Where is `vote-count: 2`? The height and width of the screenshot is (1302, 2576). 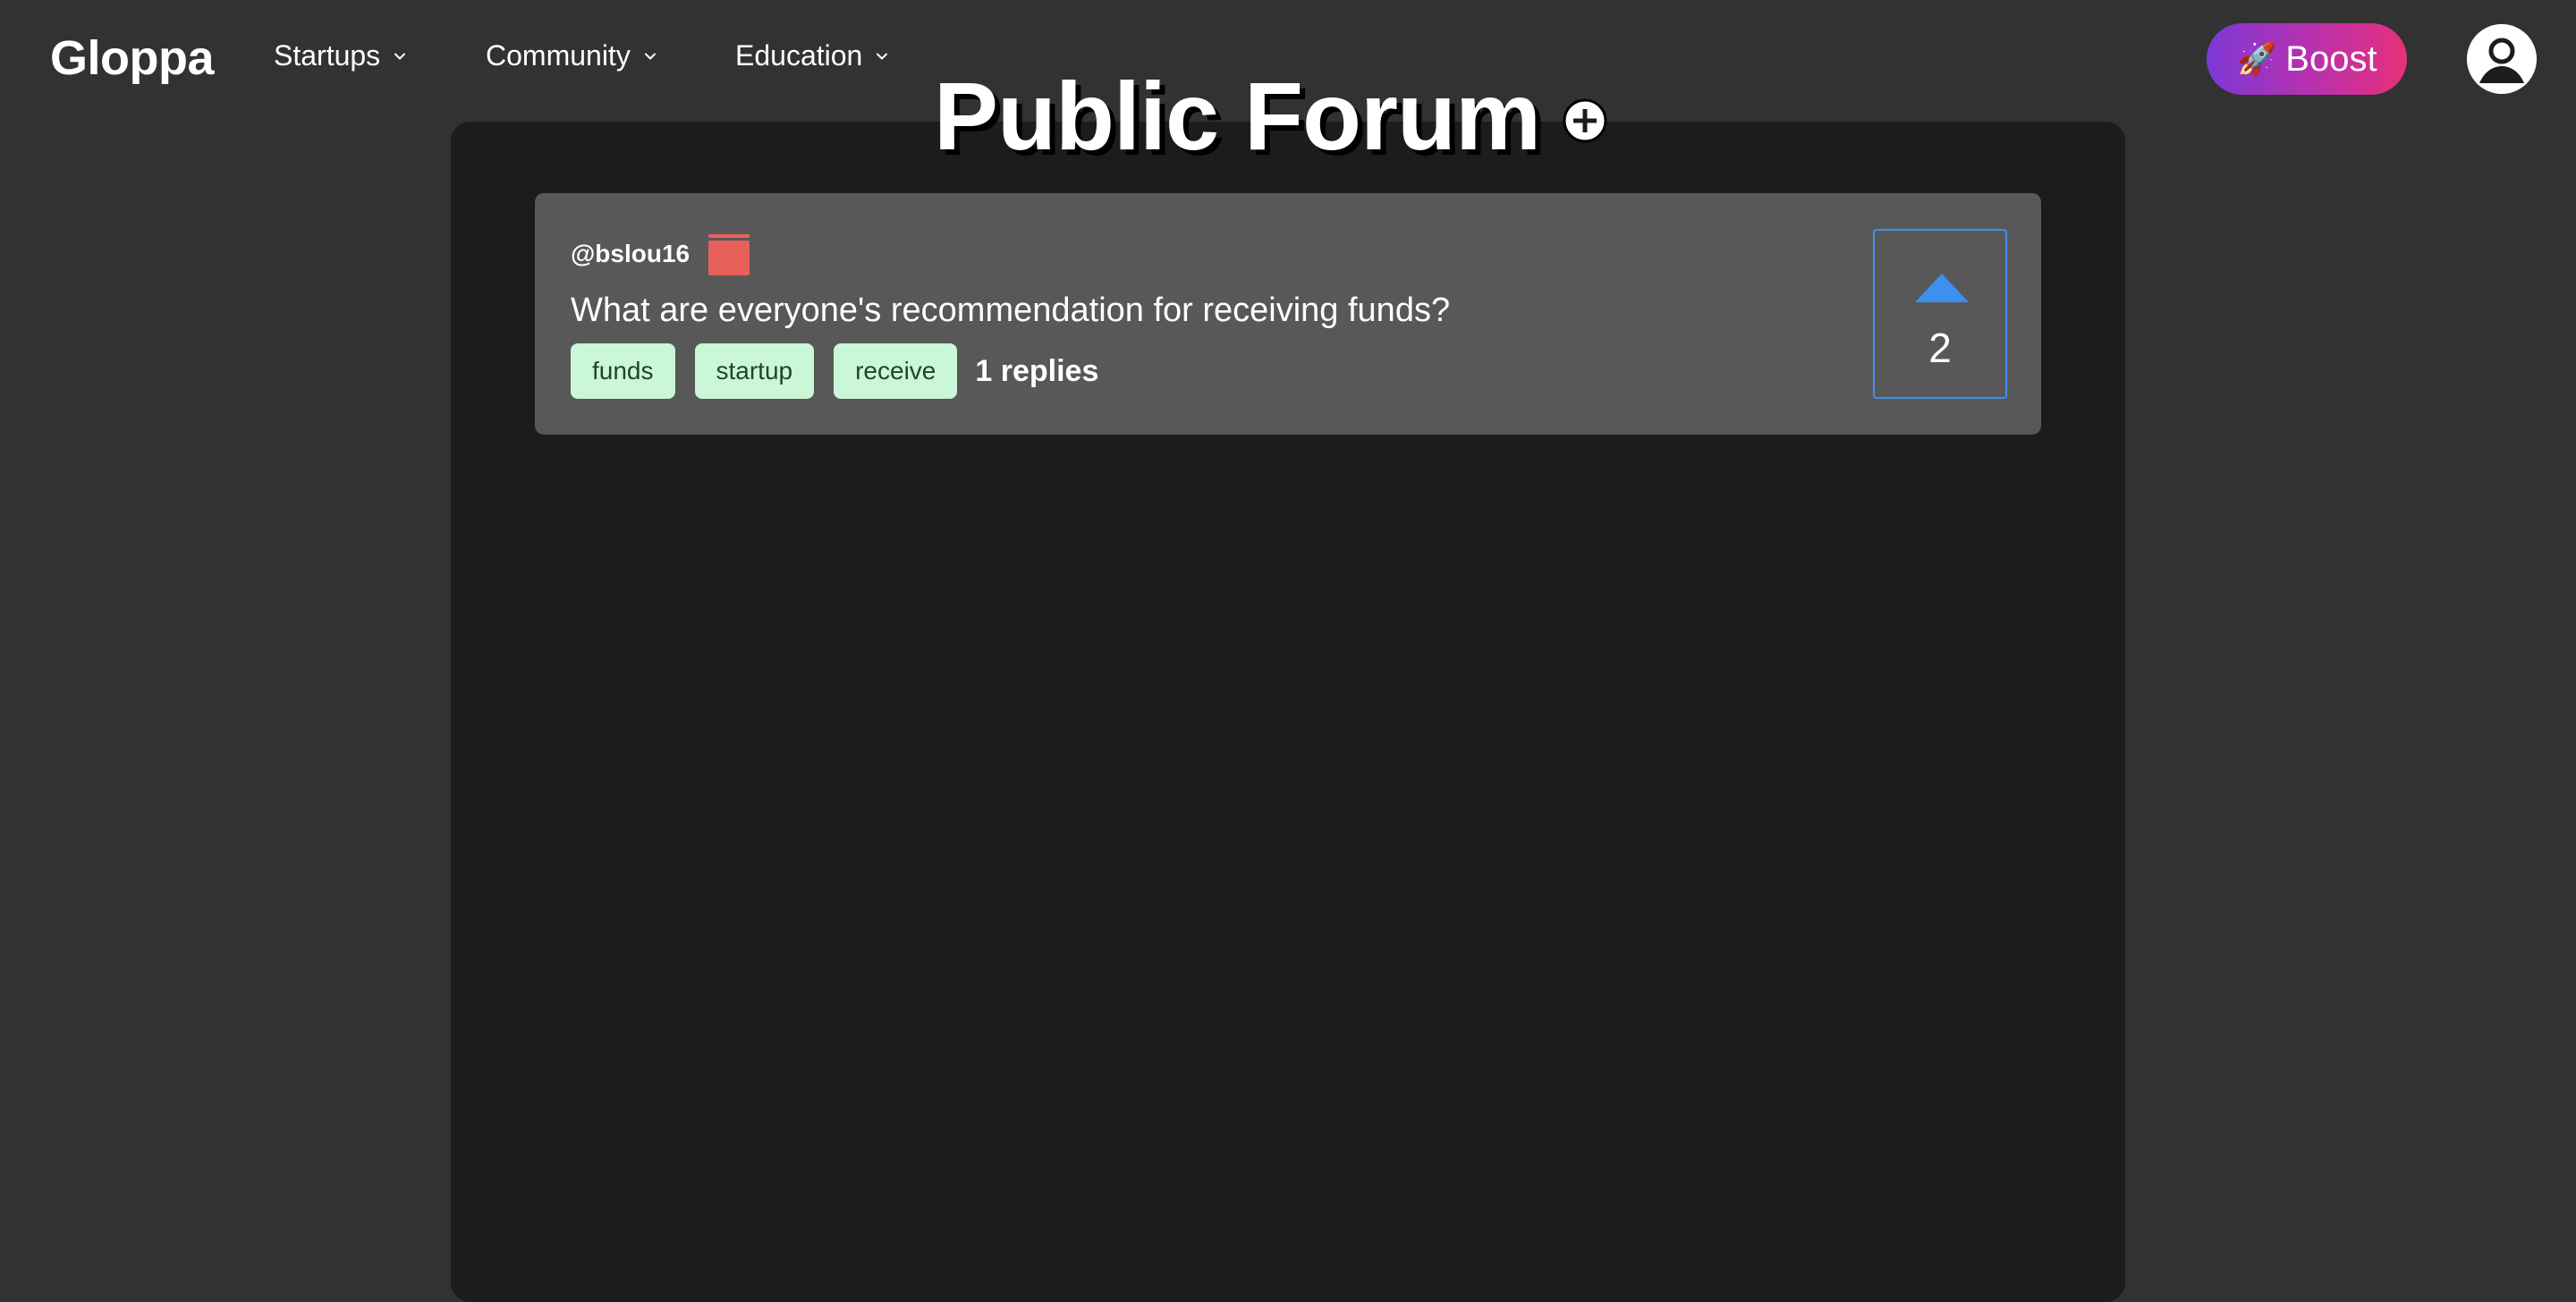
vote-count: 2 is located at coordinates (1940, 348).